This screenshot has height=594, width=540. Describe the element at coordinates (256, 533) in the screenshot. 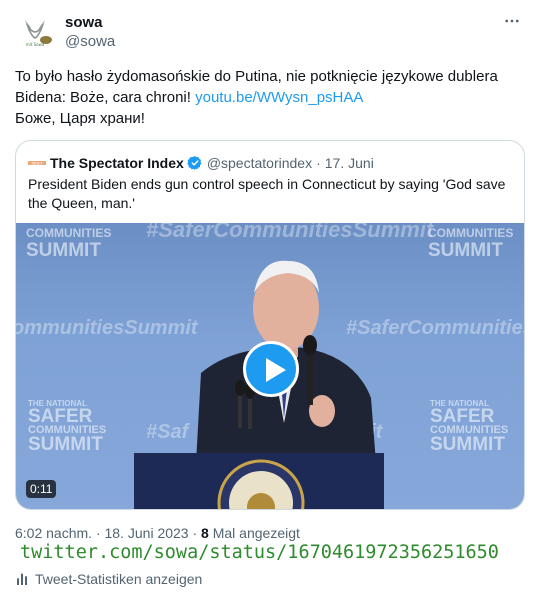

I see `views-label: Mal angezeigt` at that location.